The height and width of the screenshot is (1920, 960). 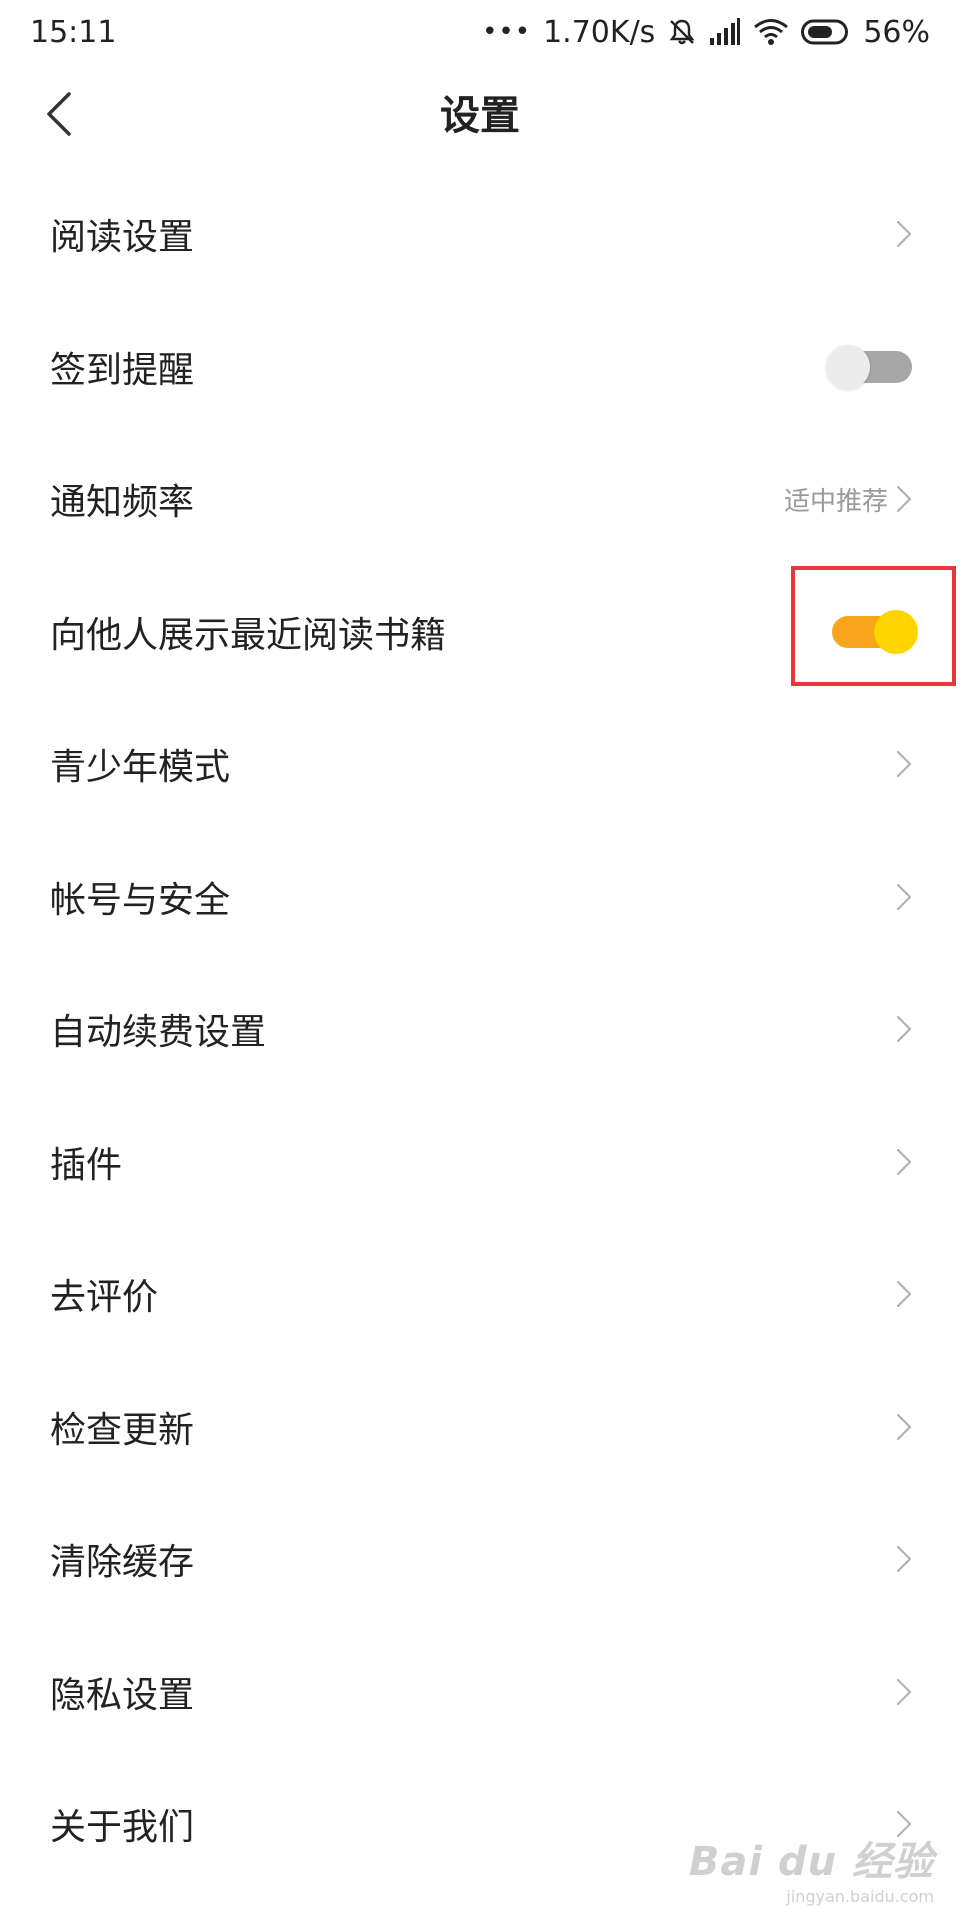 I want to click on settings-row-label: 插件, so click(x=86, y=1165).